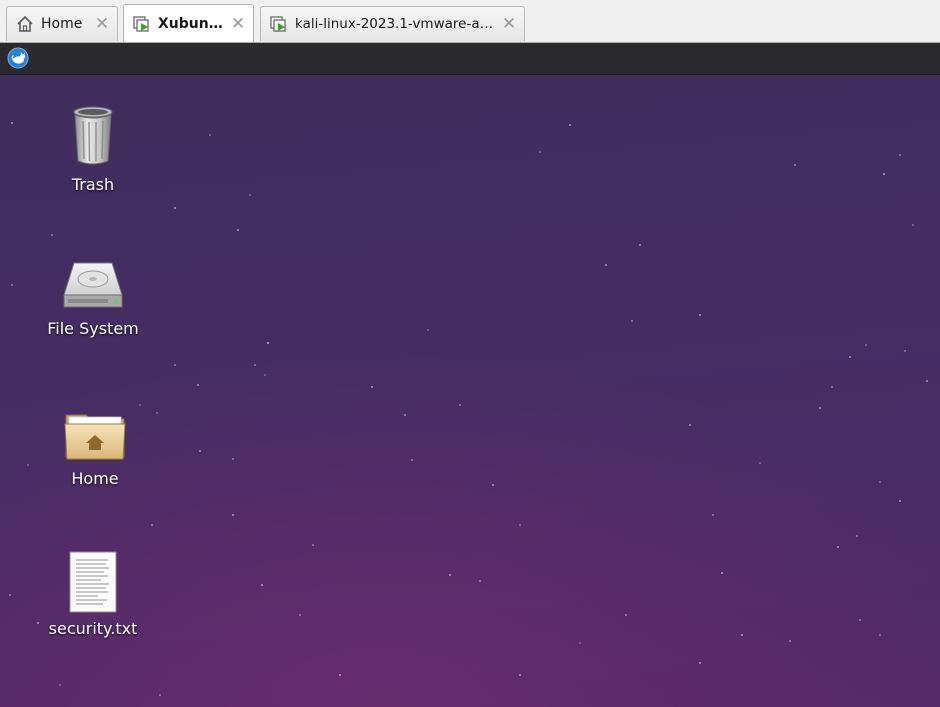  I want to click on tab-kali-linux: kali-linux-2023.1-vmware-am… ✕, so click(392, 23).